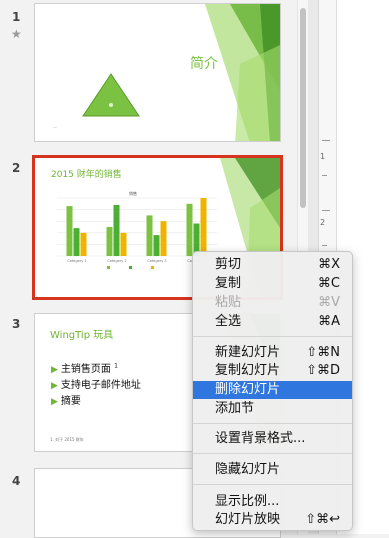 The image size is (389, 538). Describe the element at coordinates (16, 481) in the screenshot. I see `slide-number-4: 4` at that location.